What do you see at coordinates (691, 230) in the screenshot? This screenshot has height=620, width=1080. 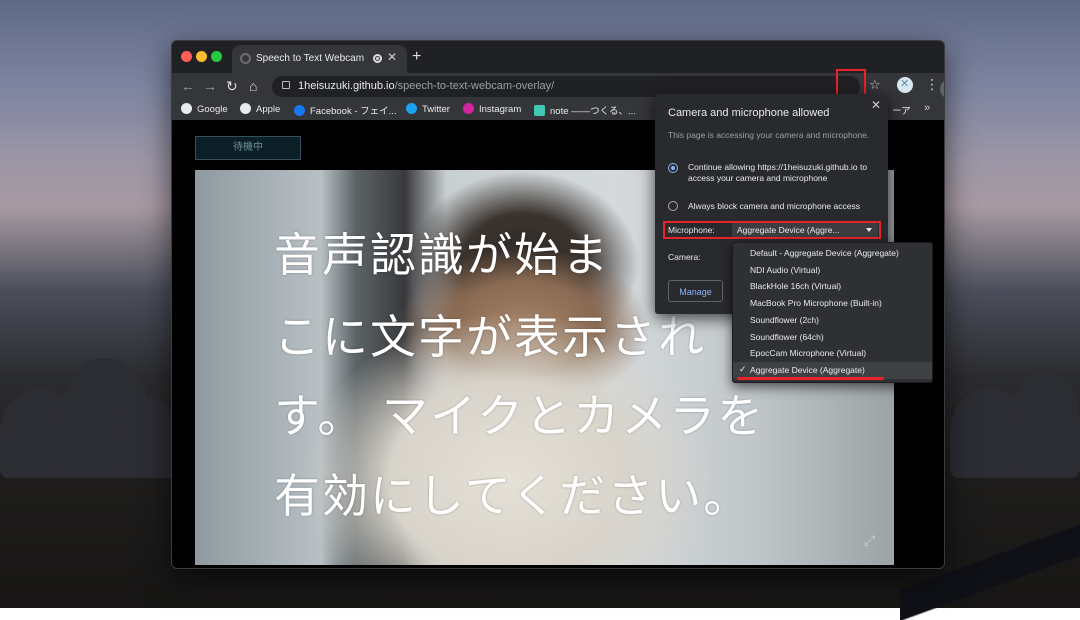 I see `microphone-label: Microphone:` at bounding box center [691, 230].